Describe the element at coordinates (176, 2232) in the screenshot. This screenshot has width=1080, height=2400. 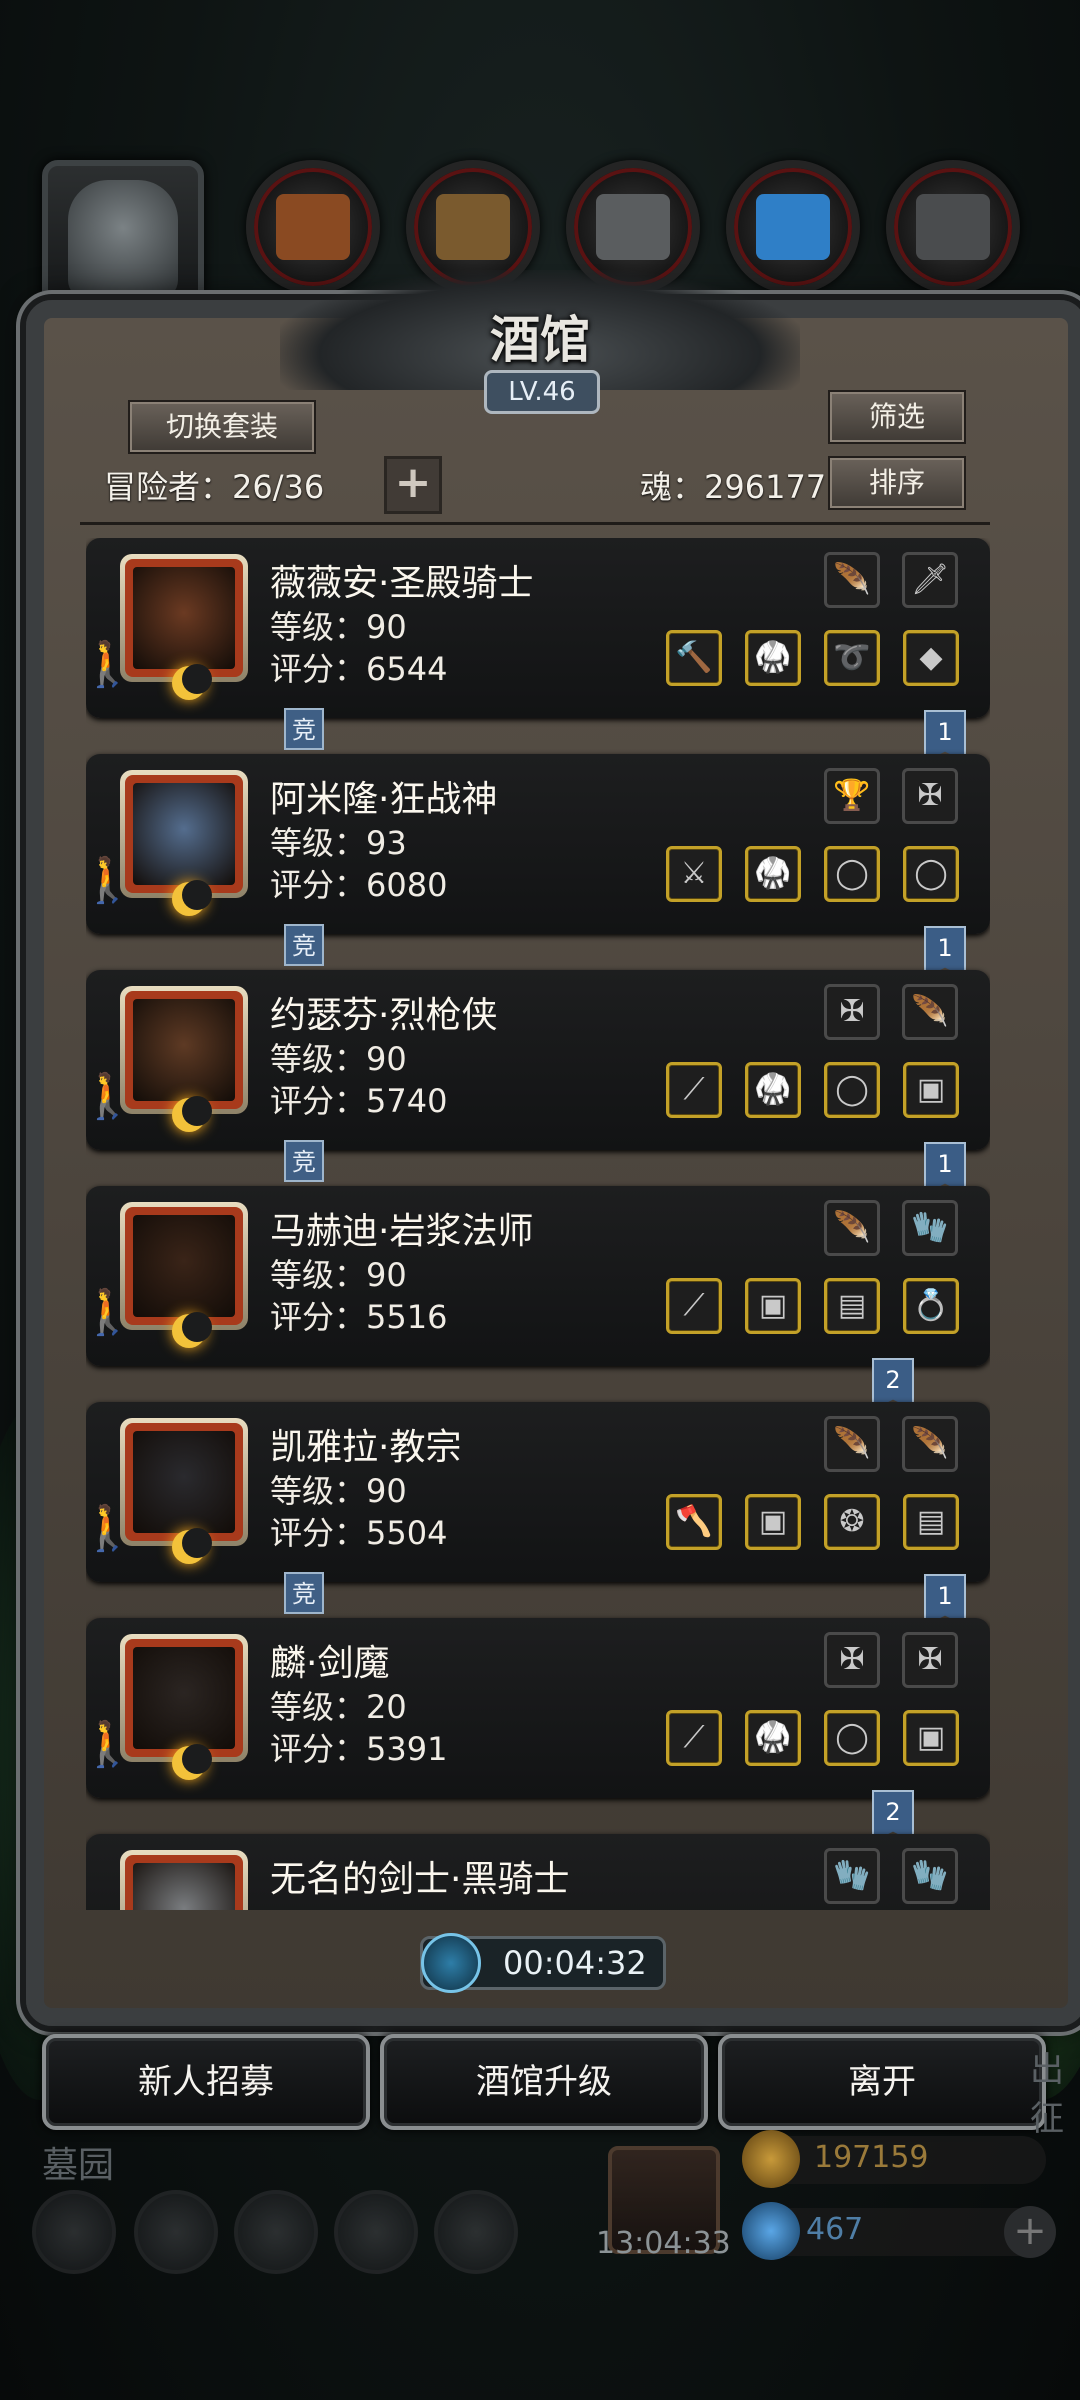
I see `hud-star-icon` at that location.